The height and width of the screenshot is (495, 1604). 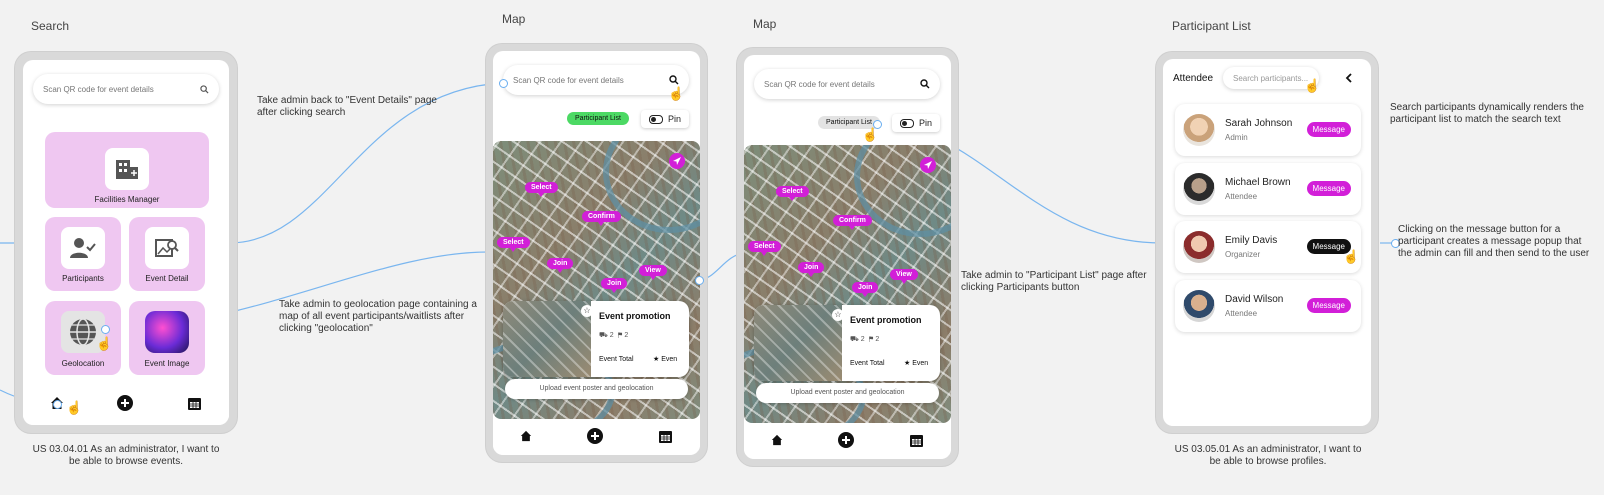 I want to click on event-card-title: Event promotion, so click(x=635, y=316).